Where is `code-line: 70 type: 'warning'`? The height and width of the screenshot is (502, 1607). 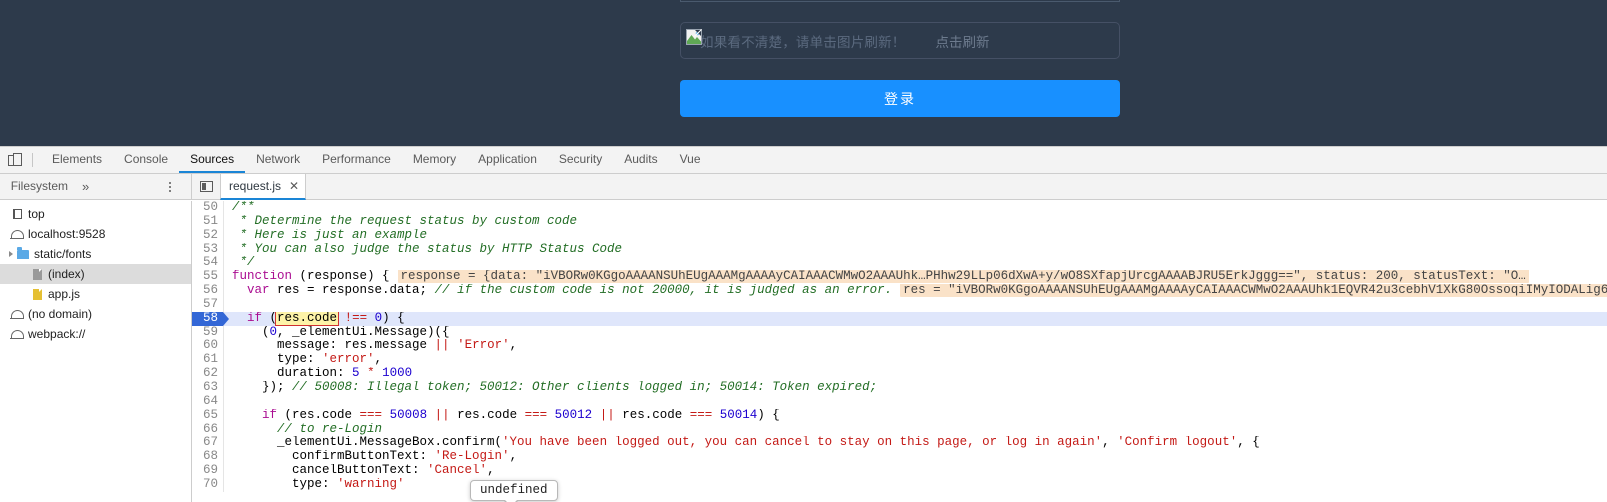
code-line: 70 type: 'warning' is located at coordinates (899, 484).